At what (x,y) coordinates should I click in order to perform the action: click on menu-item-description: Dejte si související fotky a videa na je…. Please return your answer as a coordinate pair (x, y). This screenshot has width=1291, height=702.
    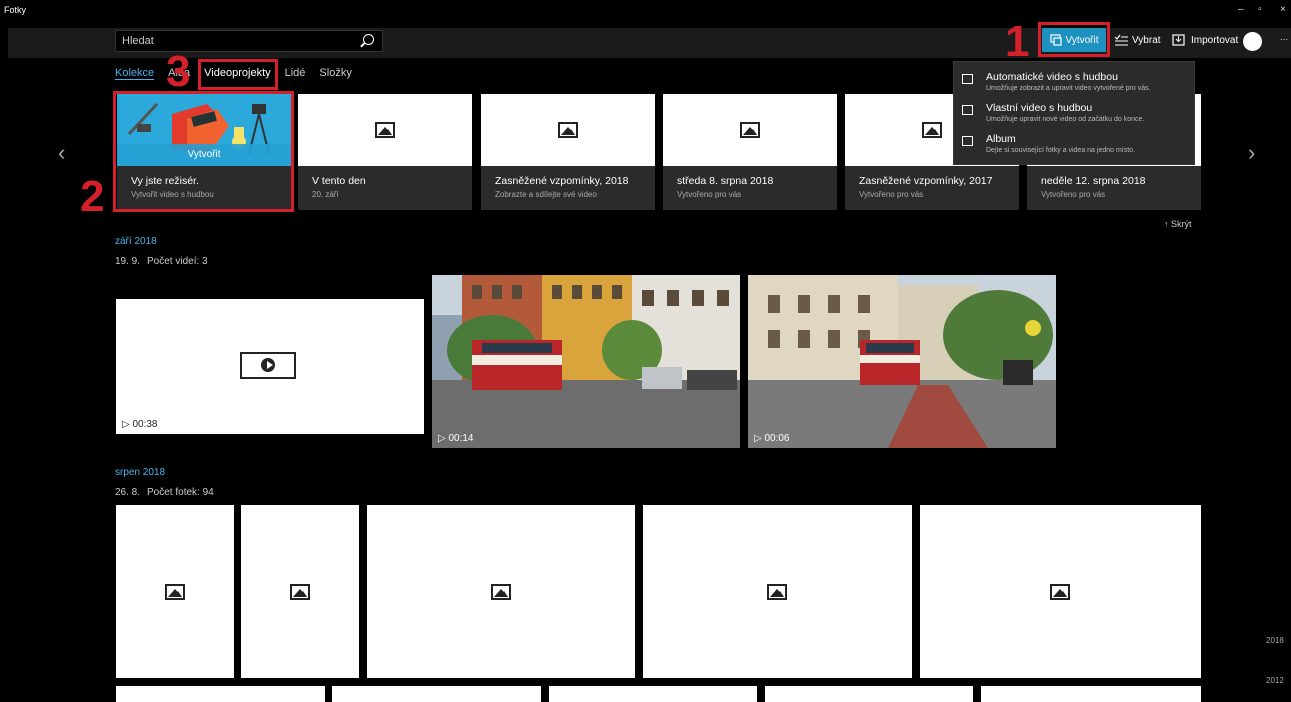
    Looking at the image, I should click on (1061, 150).